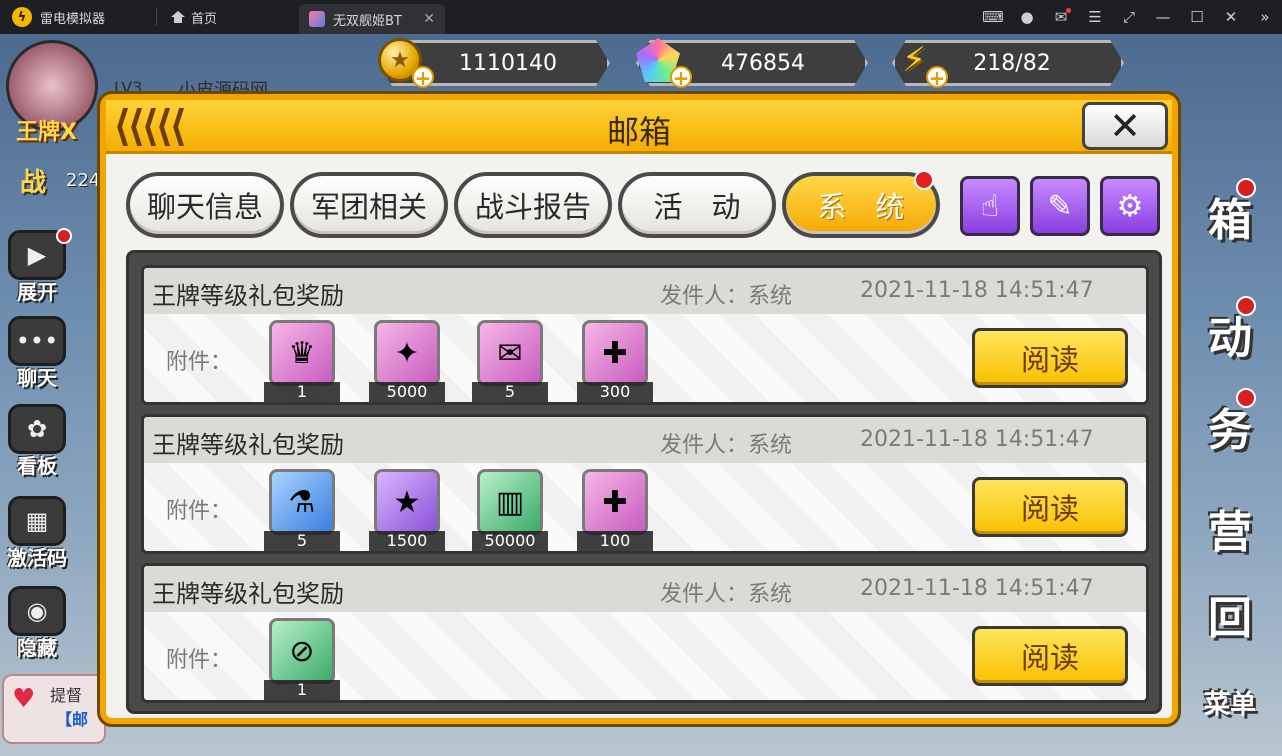 The height and width of the screenshot is (756, 1282). I want to click on item-quantity: 1, so click(302, 690).